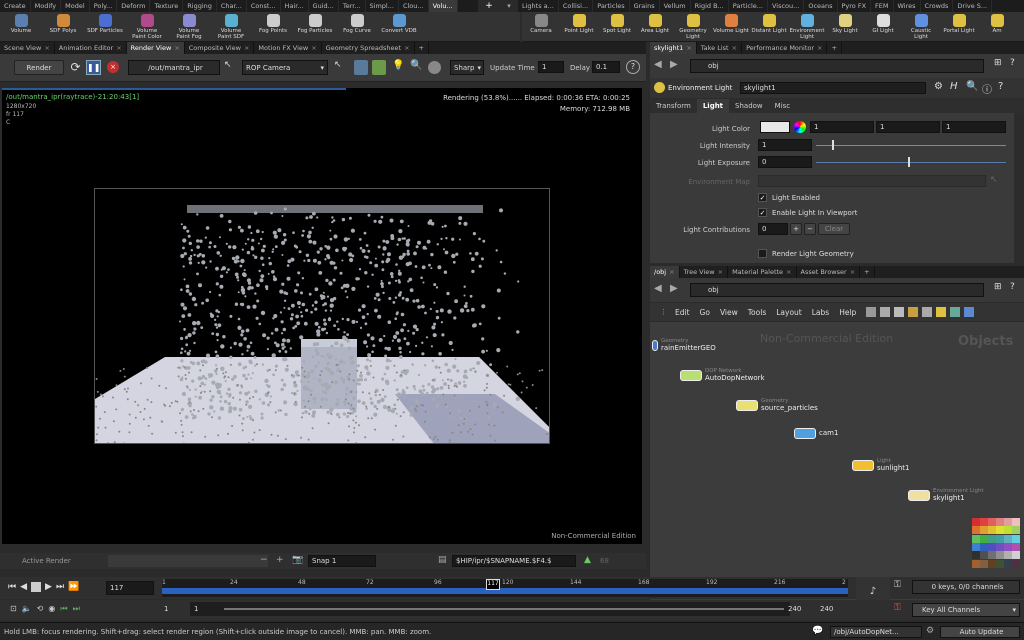 The height and width of the screenshot is (640, 1024). Describe the element at coordinates (704, 272) in the screenshot. I see `pane-tab: Tree View ×` at that location.